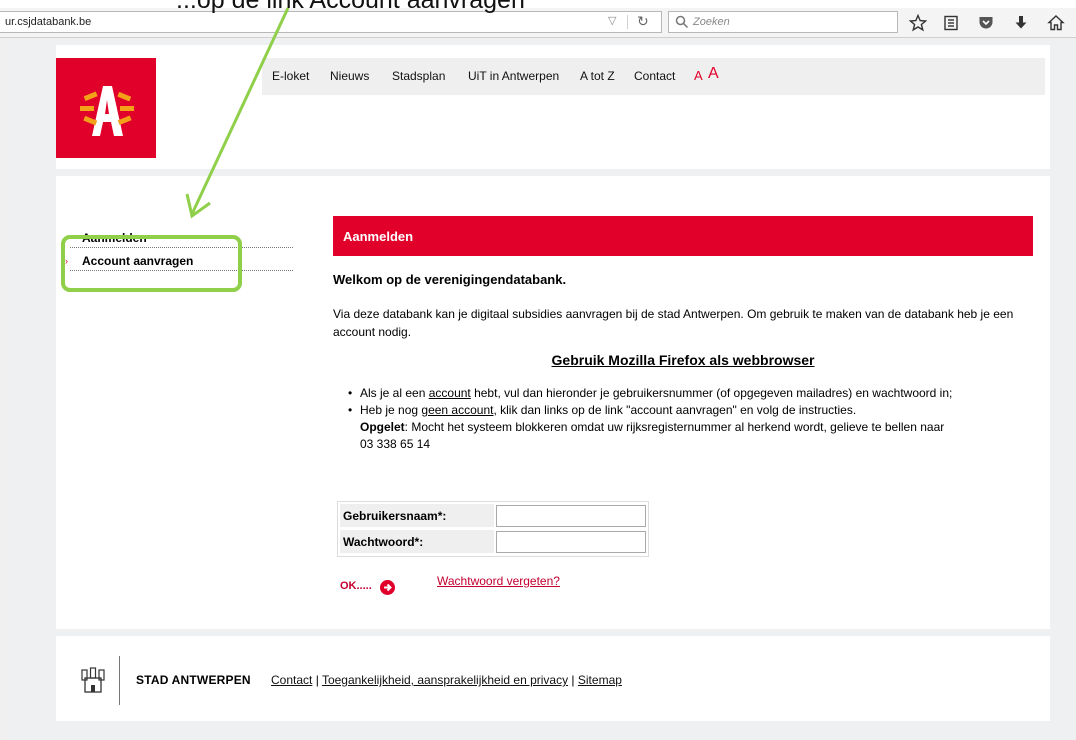 This screenshot has height=740, width=1076. I want to click on annotation-arrow-icon, so click(237, 113).